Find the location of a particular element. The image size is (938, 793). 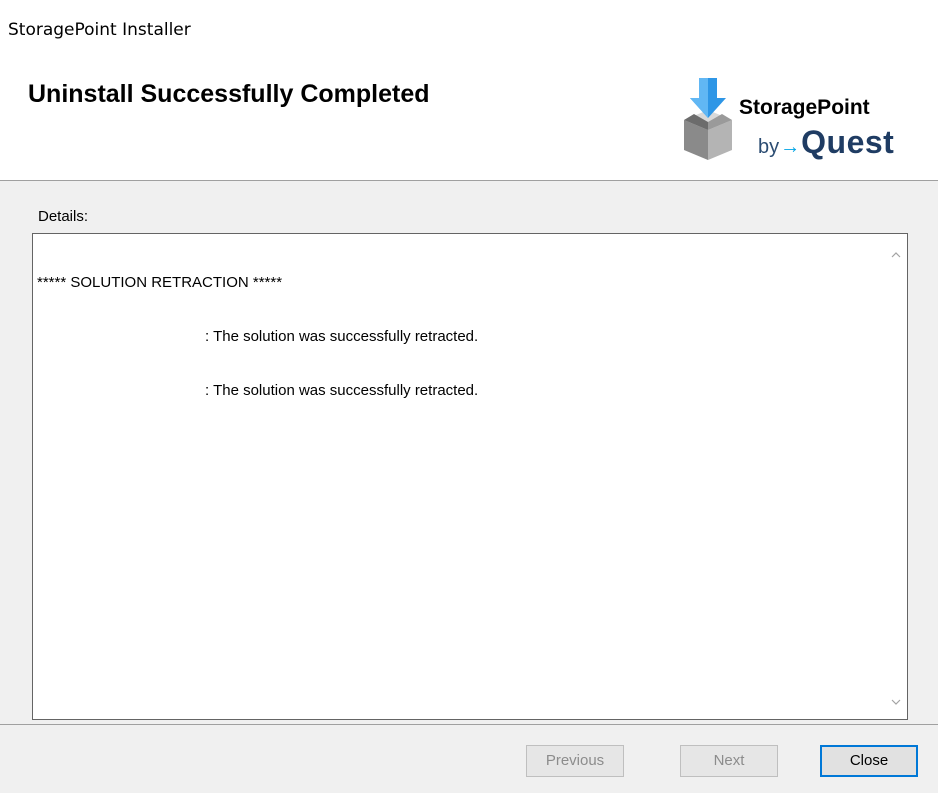

window-title: StoragePoint Installer is located at coordinates (99, 30).